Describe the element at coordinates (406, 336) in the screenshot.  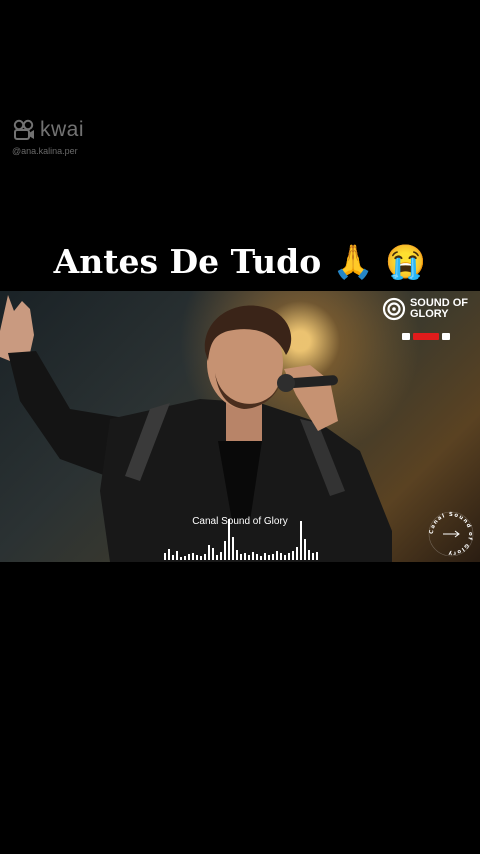
I see `like-icon` at that location.